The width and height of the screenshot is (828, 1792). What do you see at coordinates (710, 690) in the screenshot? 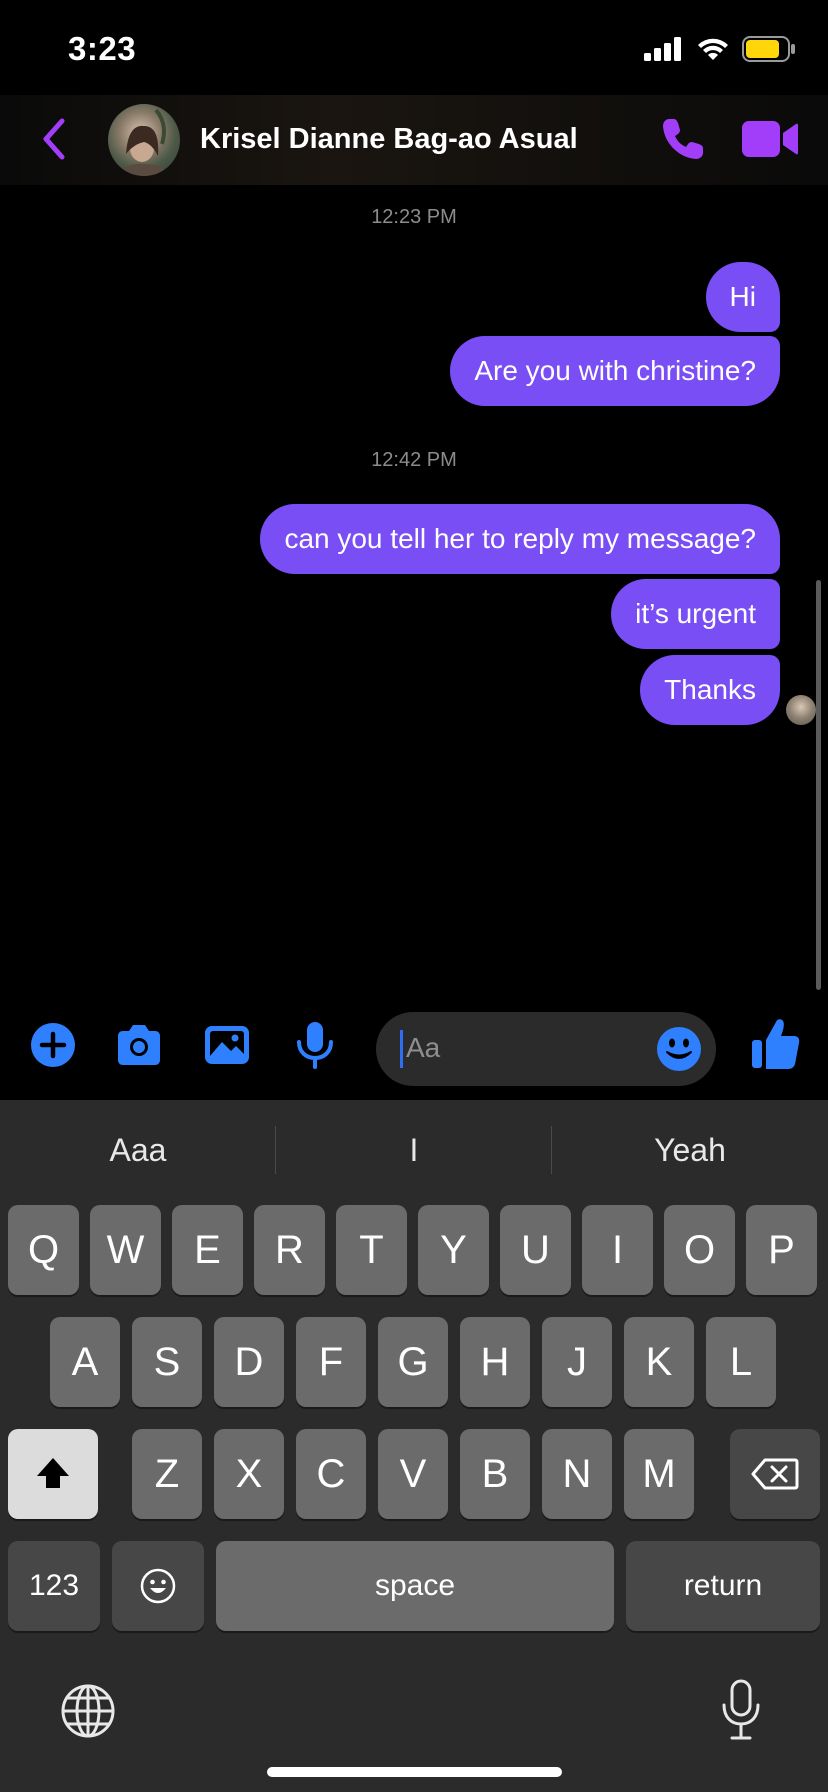
I see `message-bubble: Thanks` at bounding box center [710, 690].